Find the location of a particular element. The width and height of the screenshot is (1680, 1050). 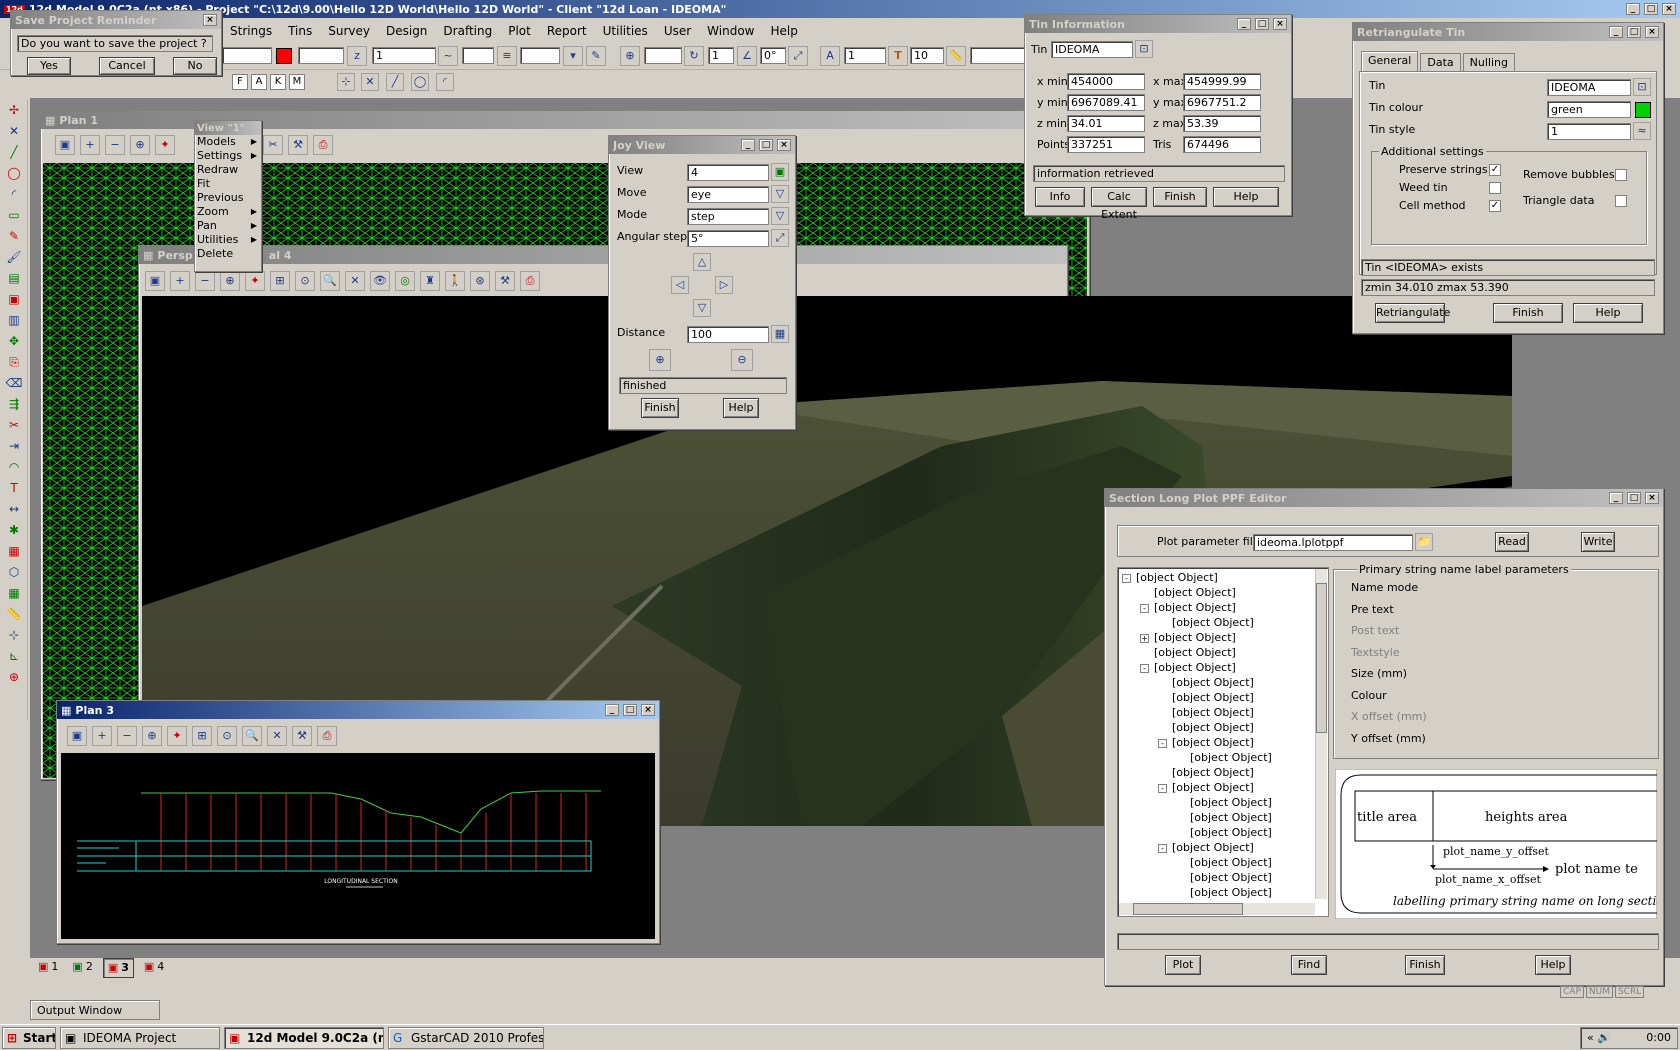

ppf-read-button: Read is located at coordinates (1512, 542).